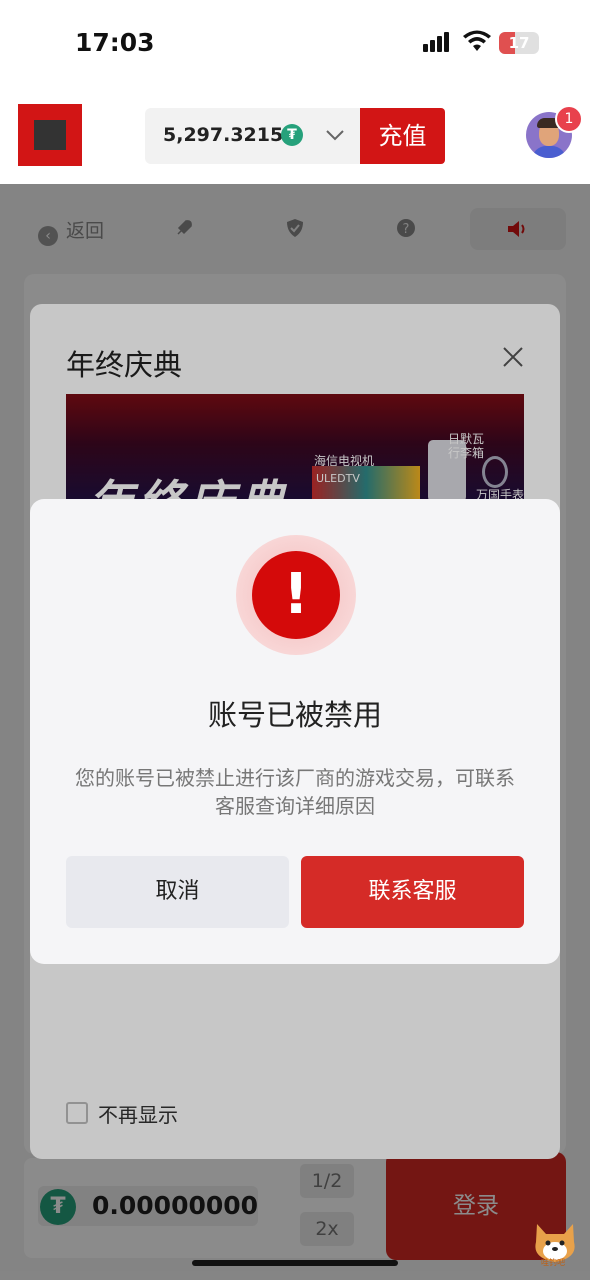 This screenshot has height=1280, width=590. What do you see at coordinates (569, 119) in the screenshot?
I see `notification-badge: 1` at bounding box center [569, 119].